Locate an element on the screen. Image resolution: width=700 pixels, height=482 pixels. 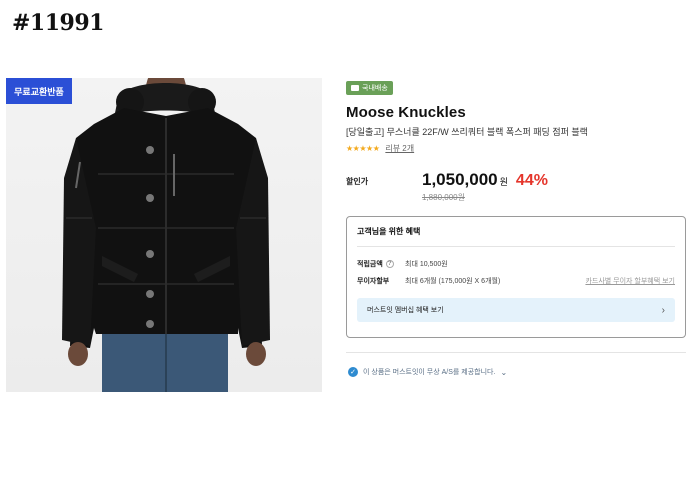
domestic-shipping-badge: 국내배송 is located at coordinates (369, 88).